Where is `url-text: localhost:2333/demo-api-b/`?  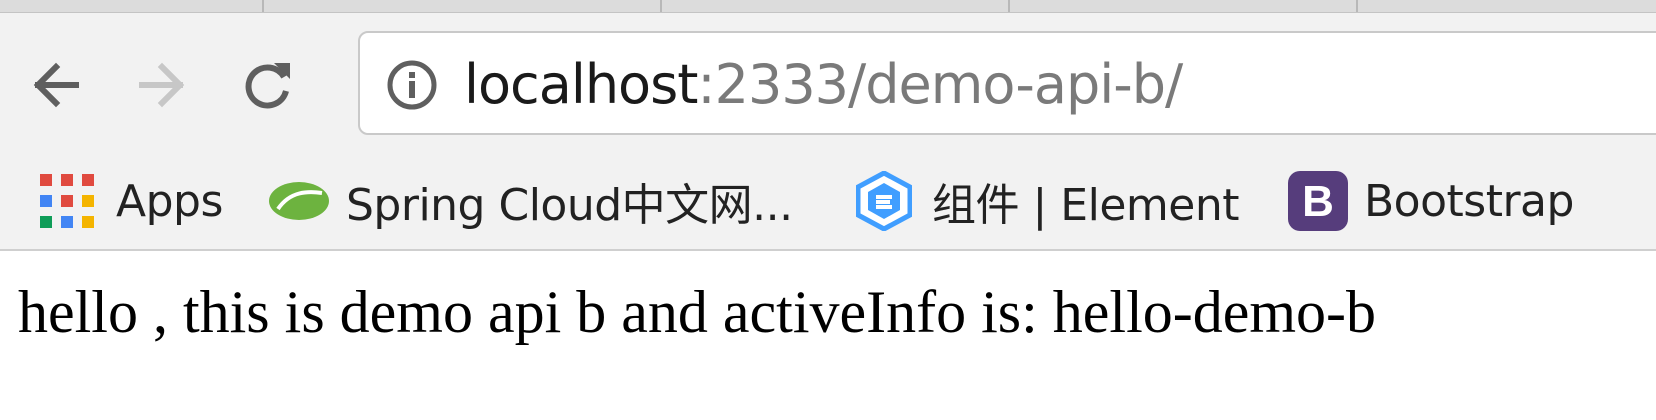
url-text: localhost:2333/demo-api-b/ is located at coordinates (823, 84).